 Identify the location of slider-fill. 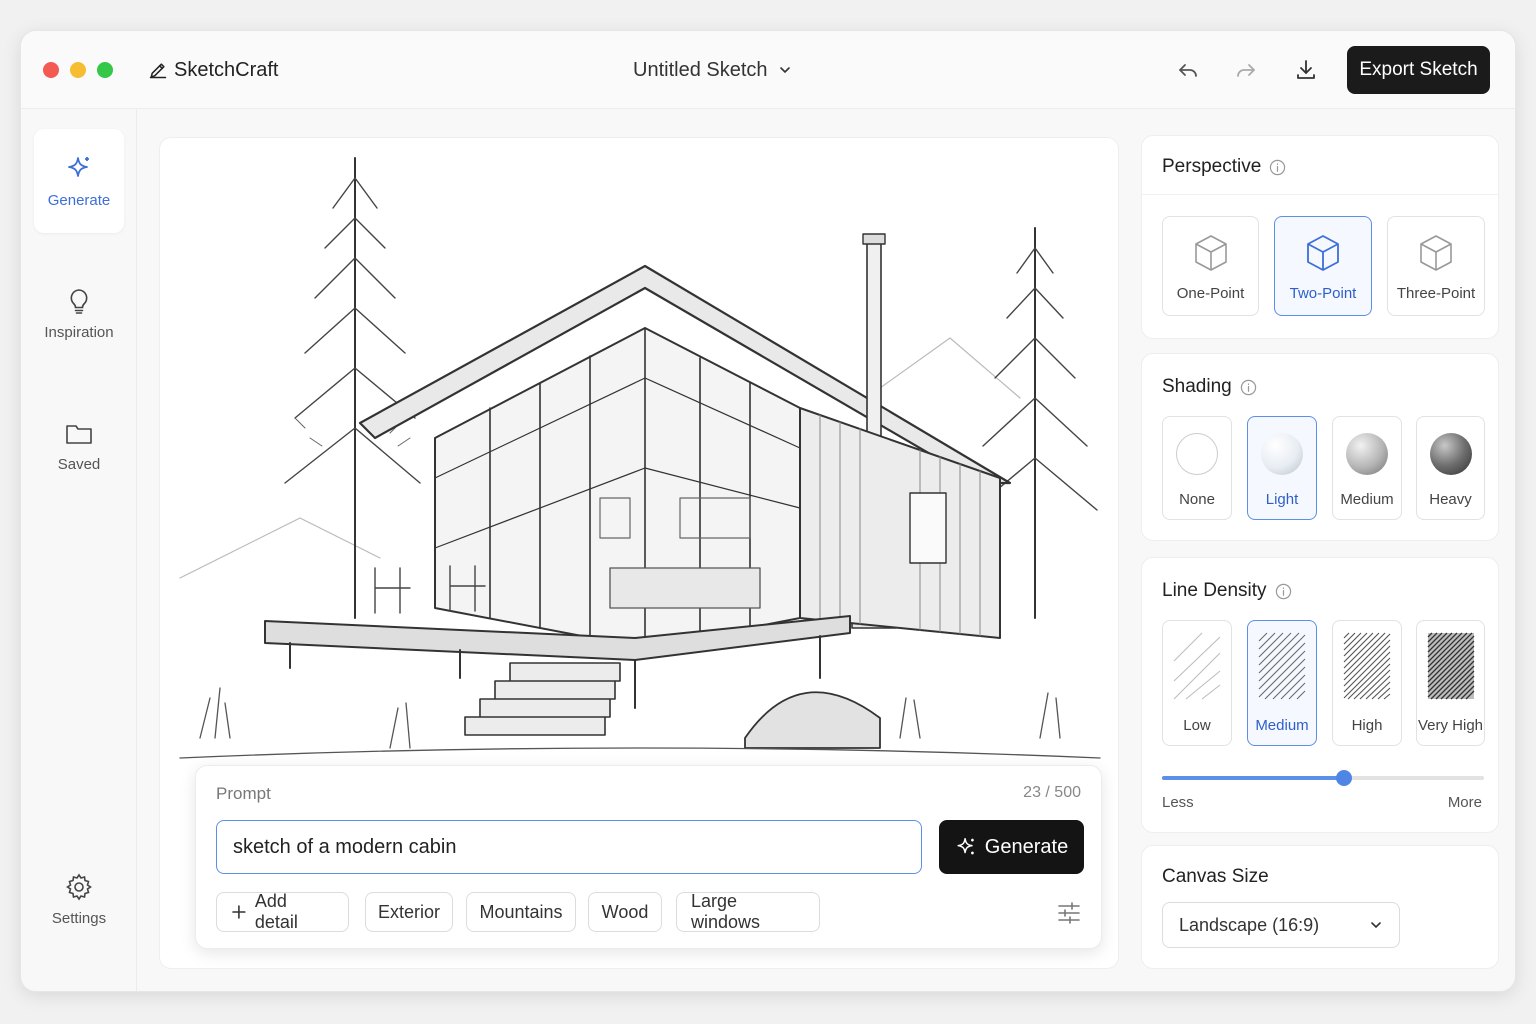
(1253, 778).